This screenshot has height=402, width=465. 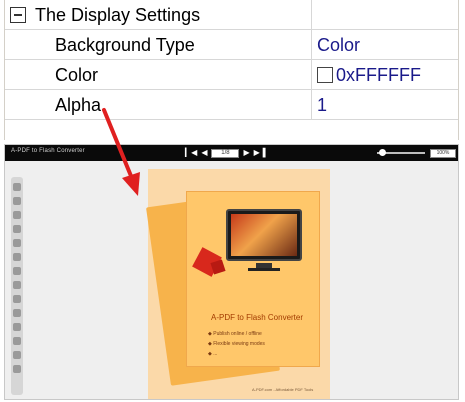 What do you see at coordinates (257, 317) in the screenshot?
I see `book-title: A-PDF to Flash Converter` at bounding box center [257, 317].